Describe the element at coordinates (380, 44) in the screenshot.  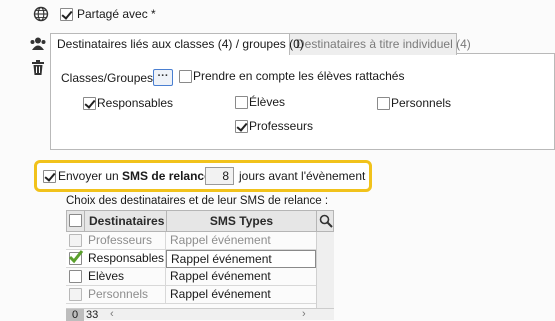
I see `tab-individual-recipients: Destinataires à titre individuel (4)` at that location.